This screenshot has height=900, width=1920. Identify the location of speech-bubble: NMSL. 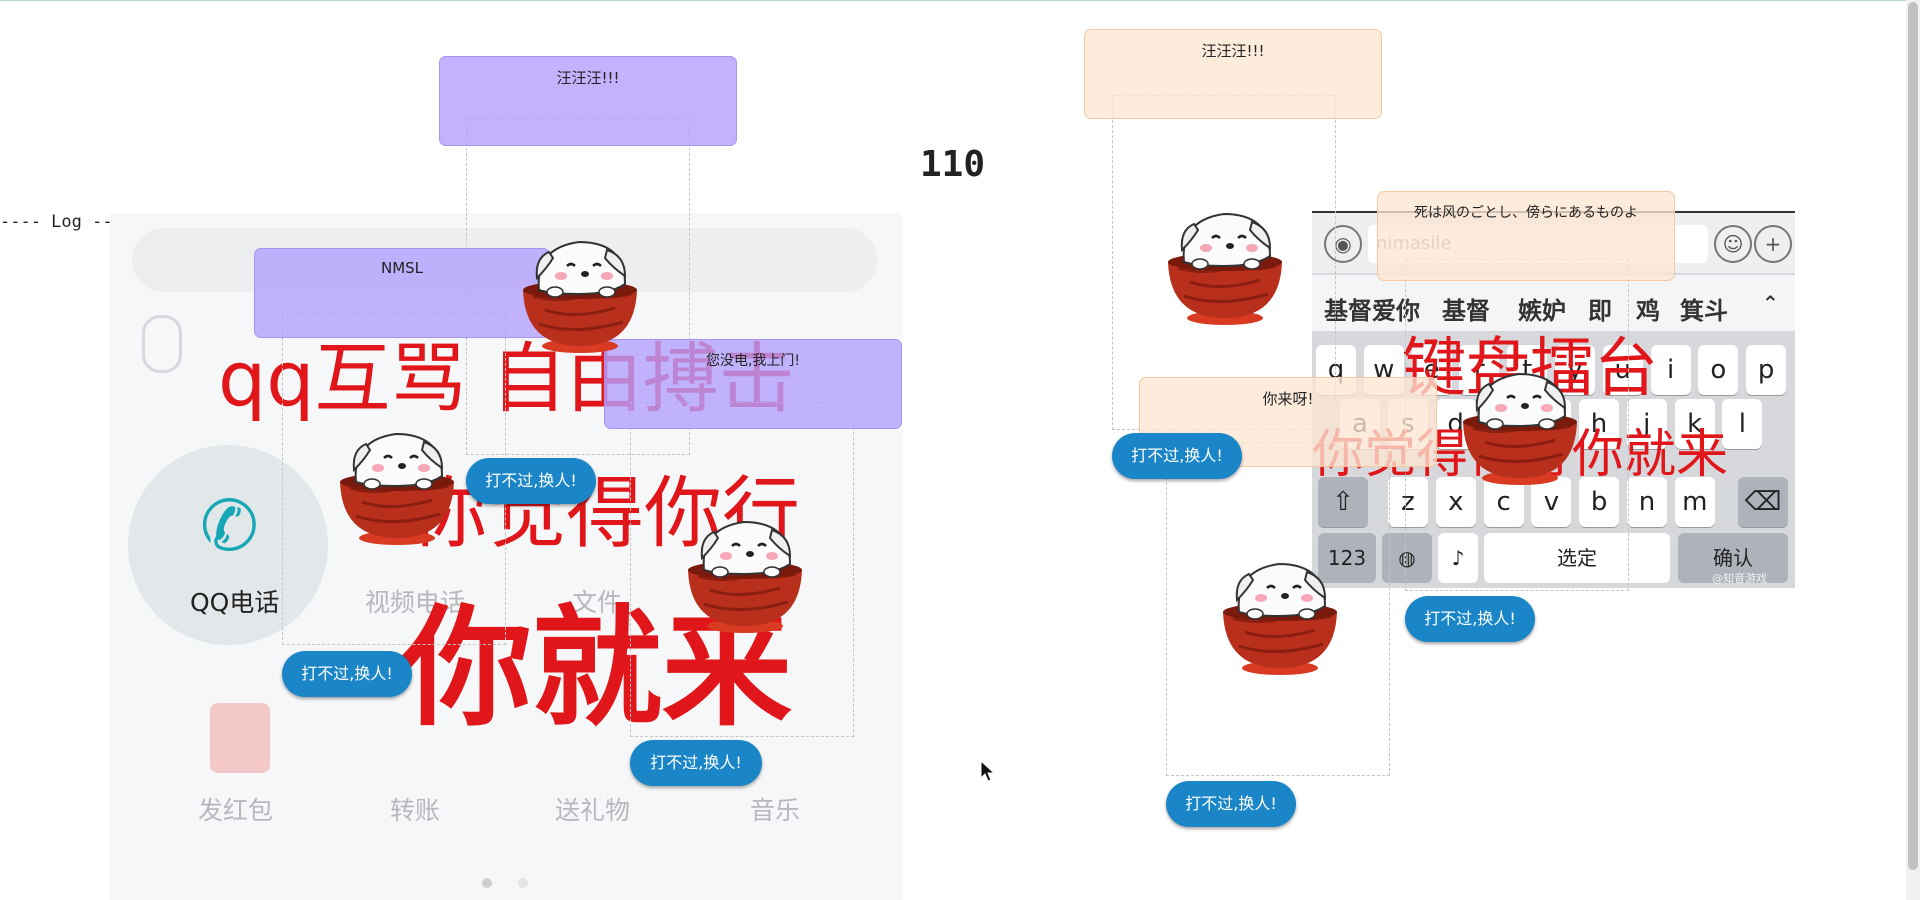
(402, 293).